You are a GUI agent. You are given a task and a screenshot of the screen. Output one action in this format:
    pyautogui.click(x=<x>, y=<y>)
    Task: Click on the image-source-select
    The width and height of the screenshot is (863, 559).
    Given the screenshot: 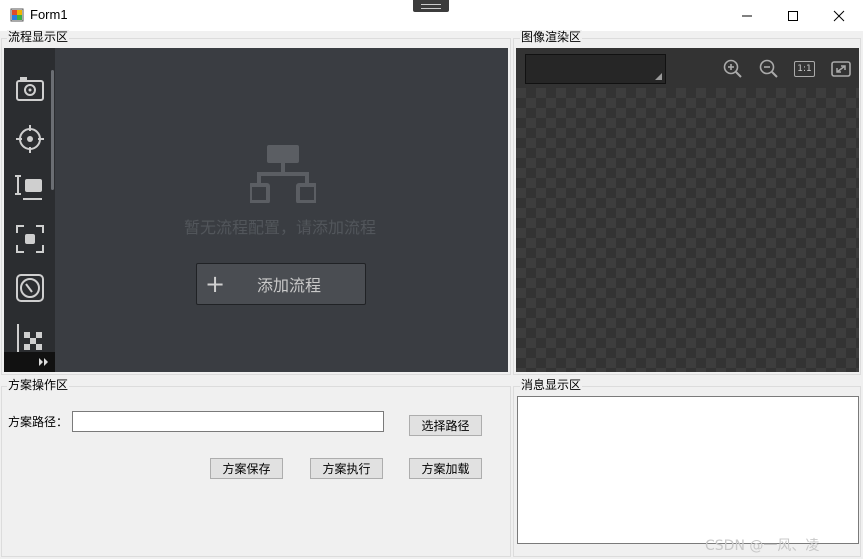 What is the action you would take?
    pyautogui.click(x=595, y=69)
    